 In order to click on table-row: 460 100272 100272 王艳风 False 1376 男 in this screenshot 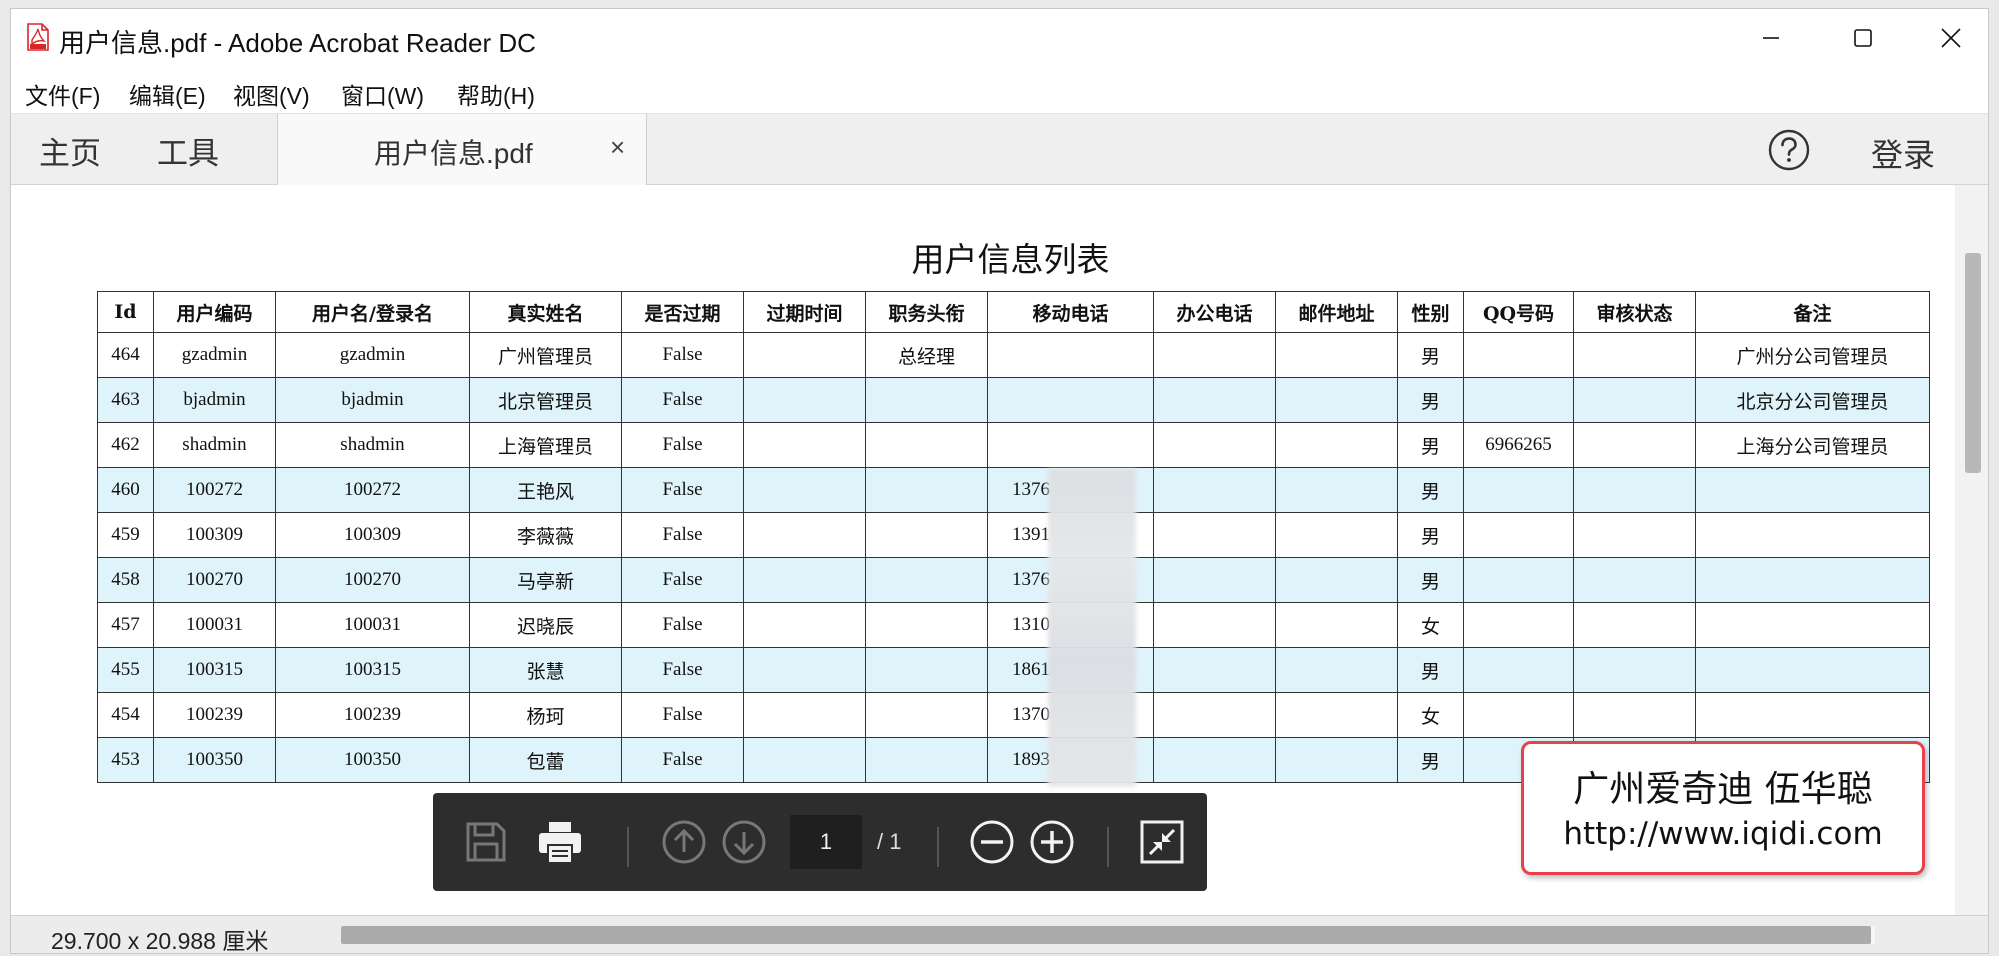, I will do `click(1013, 490)`.